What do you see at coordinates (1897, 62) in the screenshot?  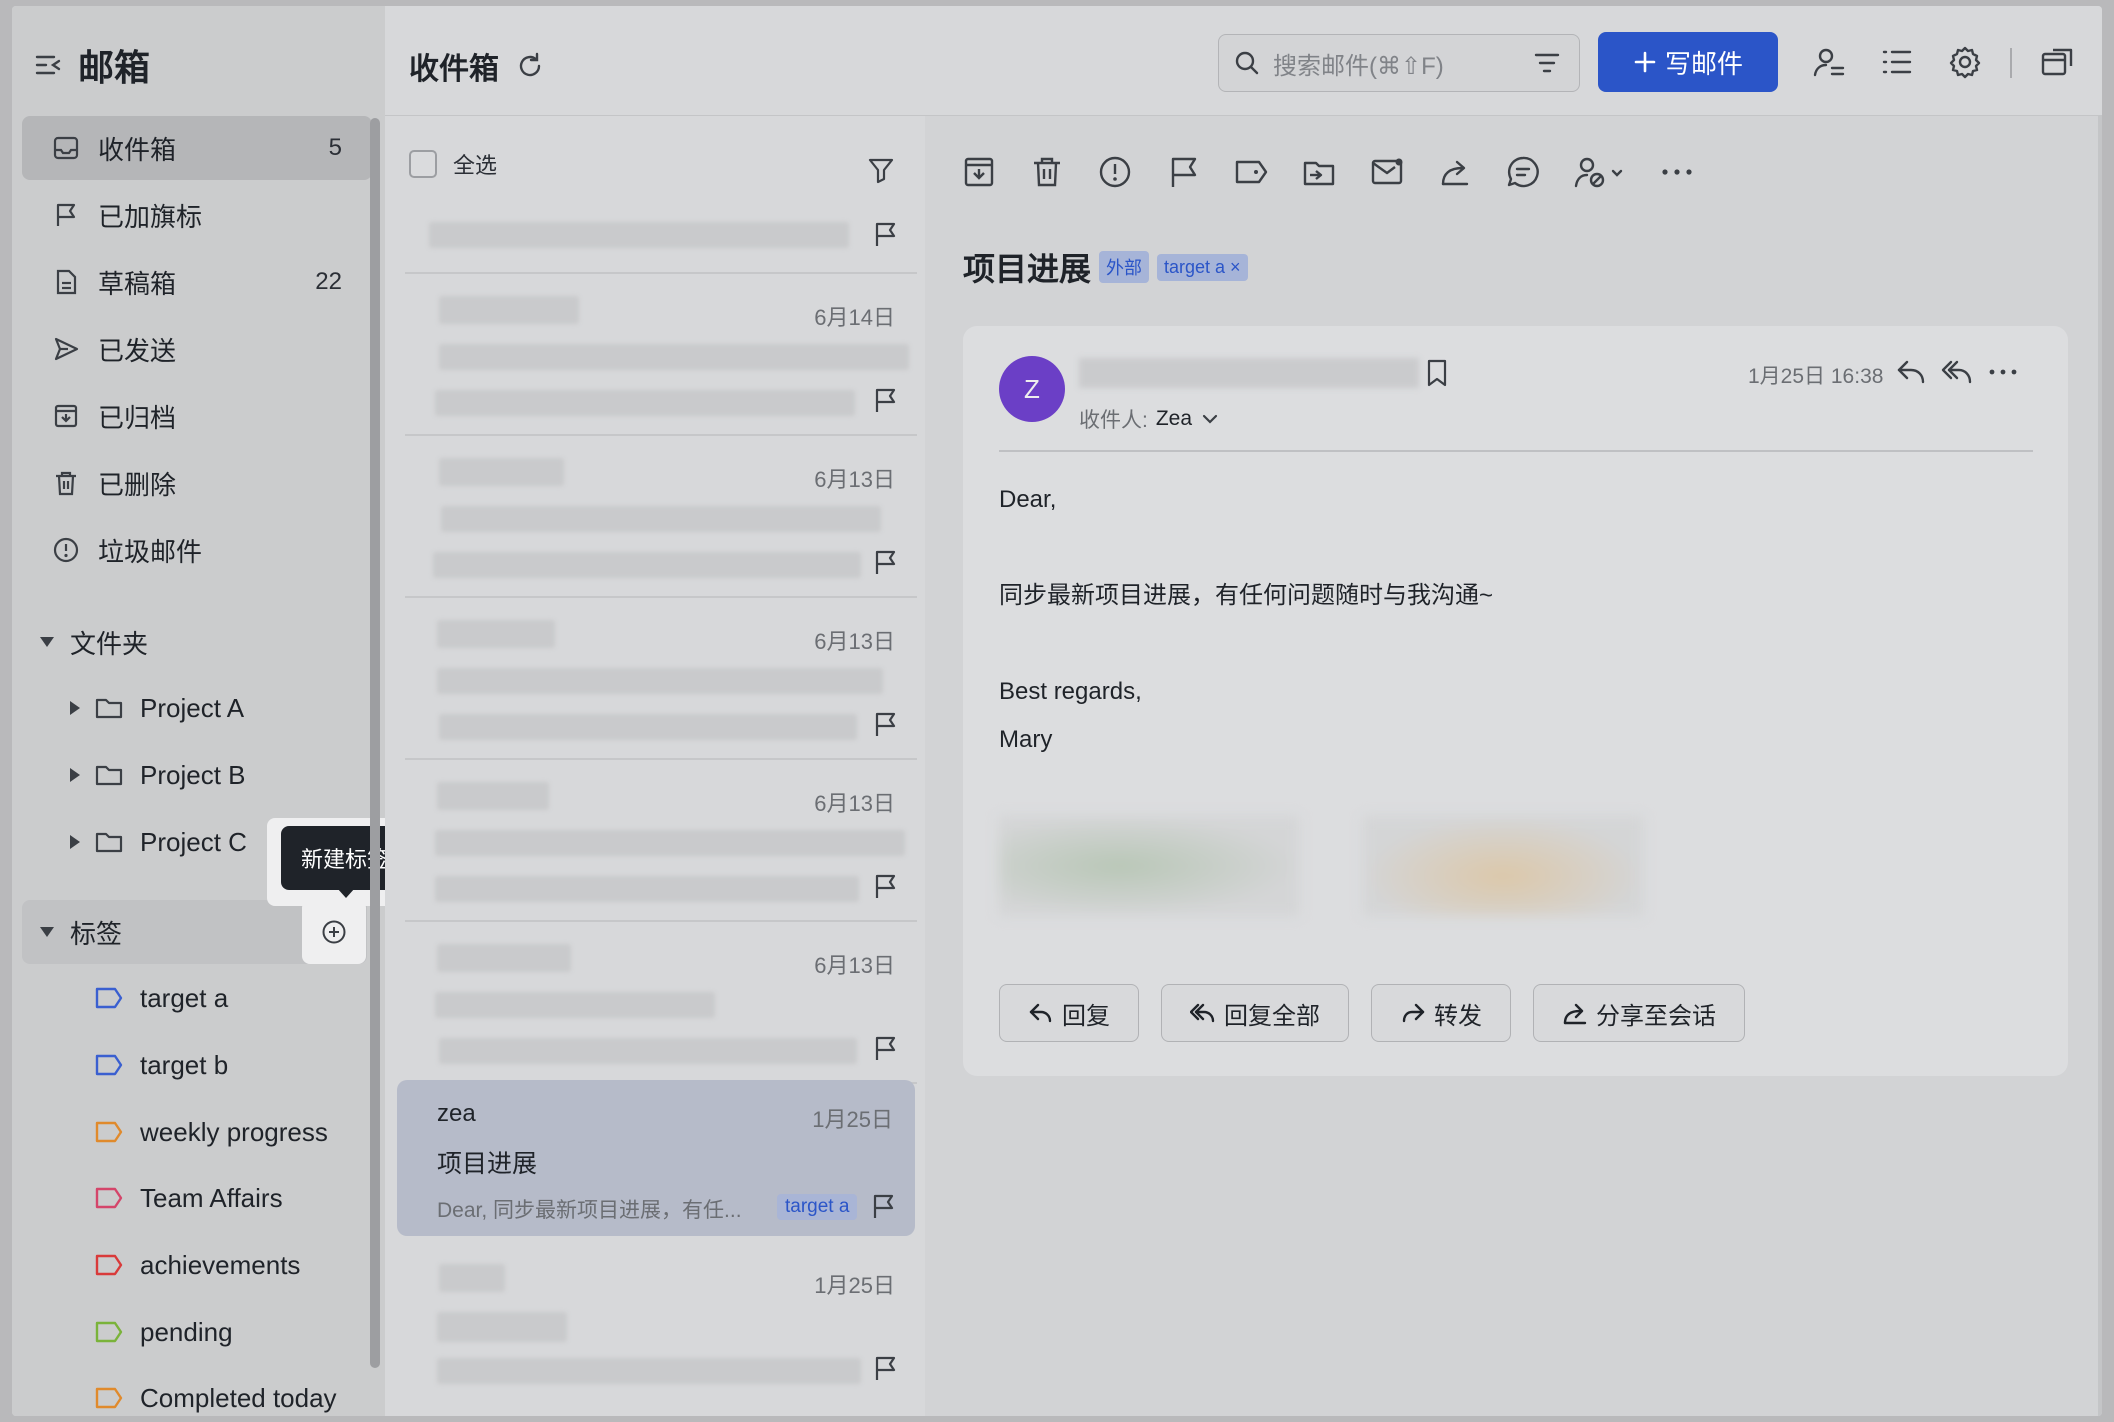 I see `list-view-icon` at bounding box center [1897, 62].